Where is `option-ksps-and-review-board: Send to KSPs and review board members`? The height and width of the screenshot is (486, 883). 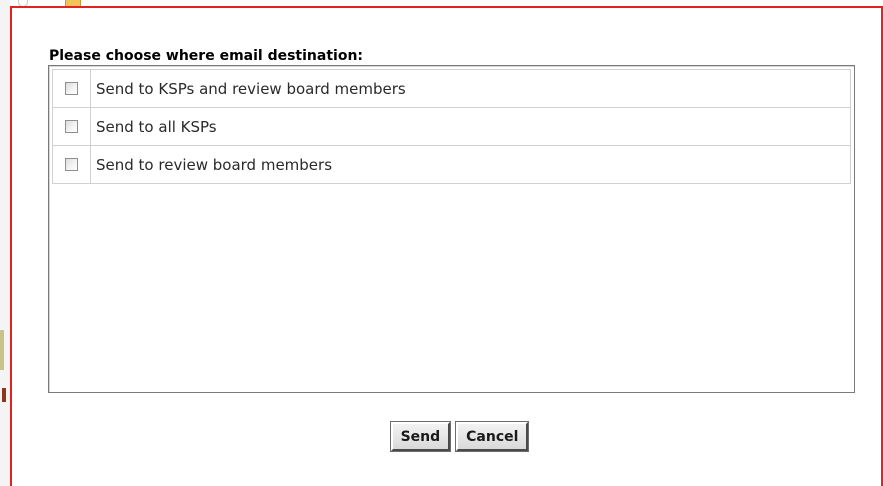
option-ksps-and-review-board: Send to KSPs and review board members is located at coordinates (451, 89).